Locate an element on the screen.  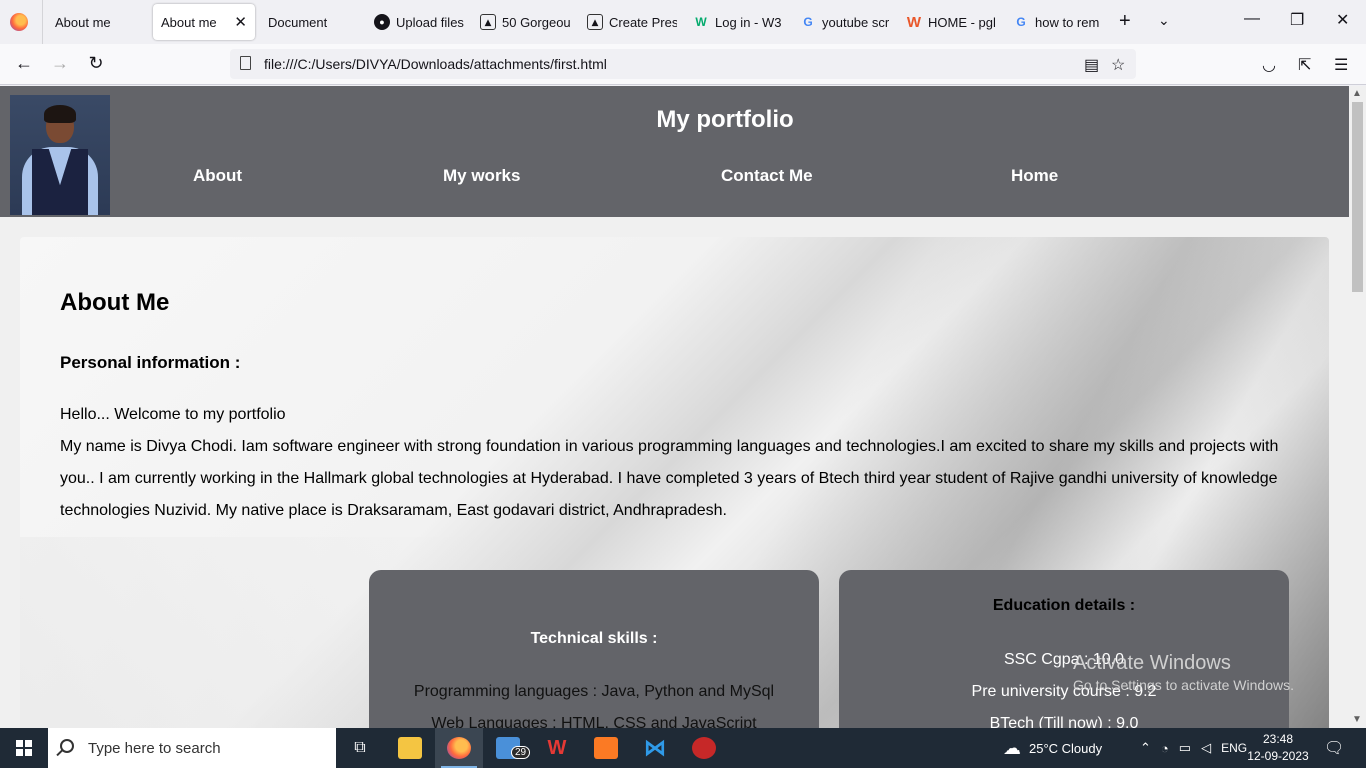
page-icon is located at coordinates (245, 63).